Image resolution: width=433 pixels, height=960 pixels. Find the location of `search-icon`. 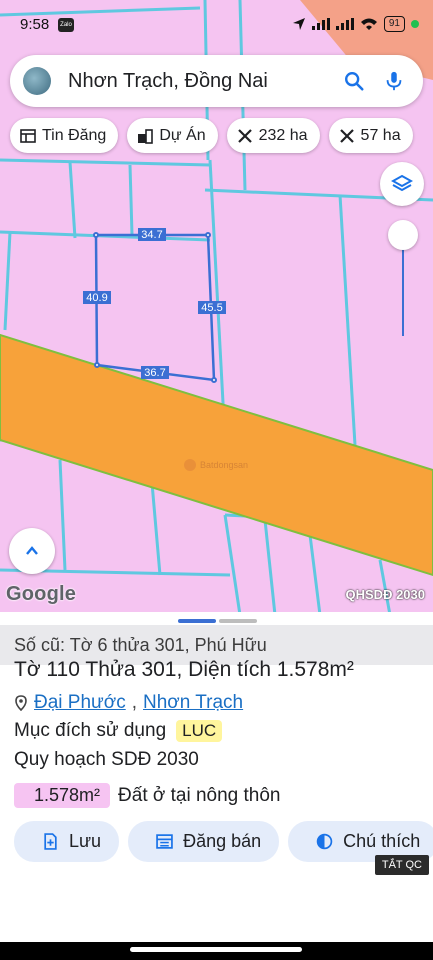

search-icon is located at coordinates (354, 81).